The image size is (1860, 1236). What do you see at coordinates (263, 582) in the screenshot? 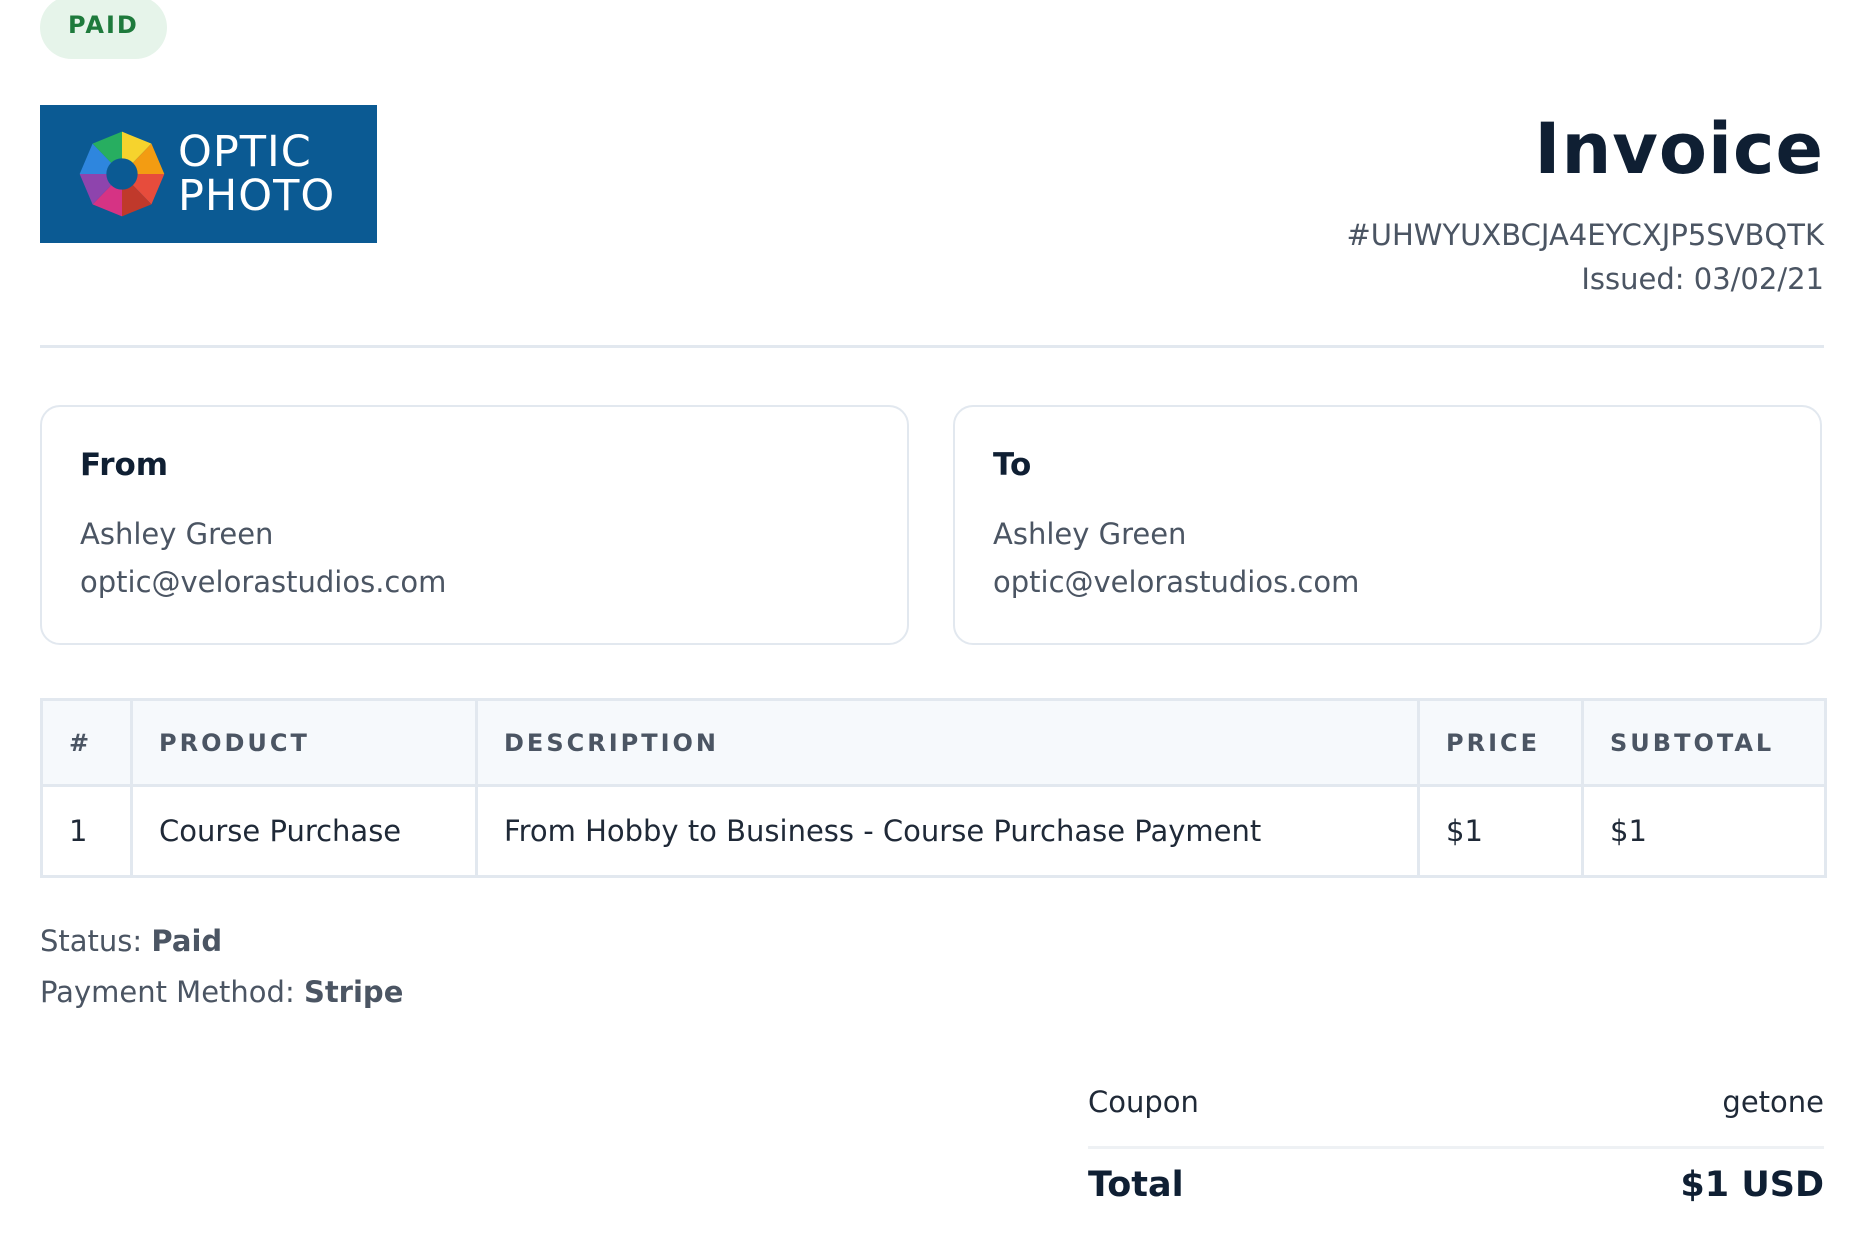
I see `from-email: optic@velorastudios.com` at bounding box center [263, 582].